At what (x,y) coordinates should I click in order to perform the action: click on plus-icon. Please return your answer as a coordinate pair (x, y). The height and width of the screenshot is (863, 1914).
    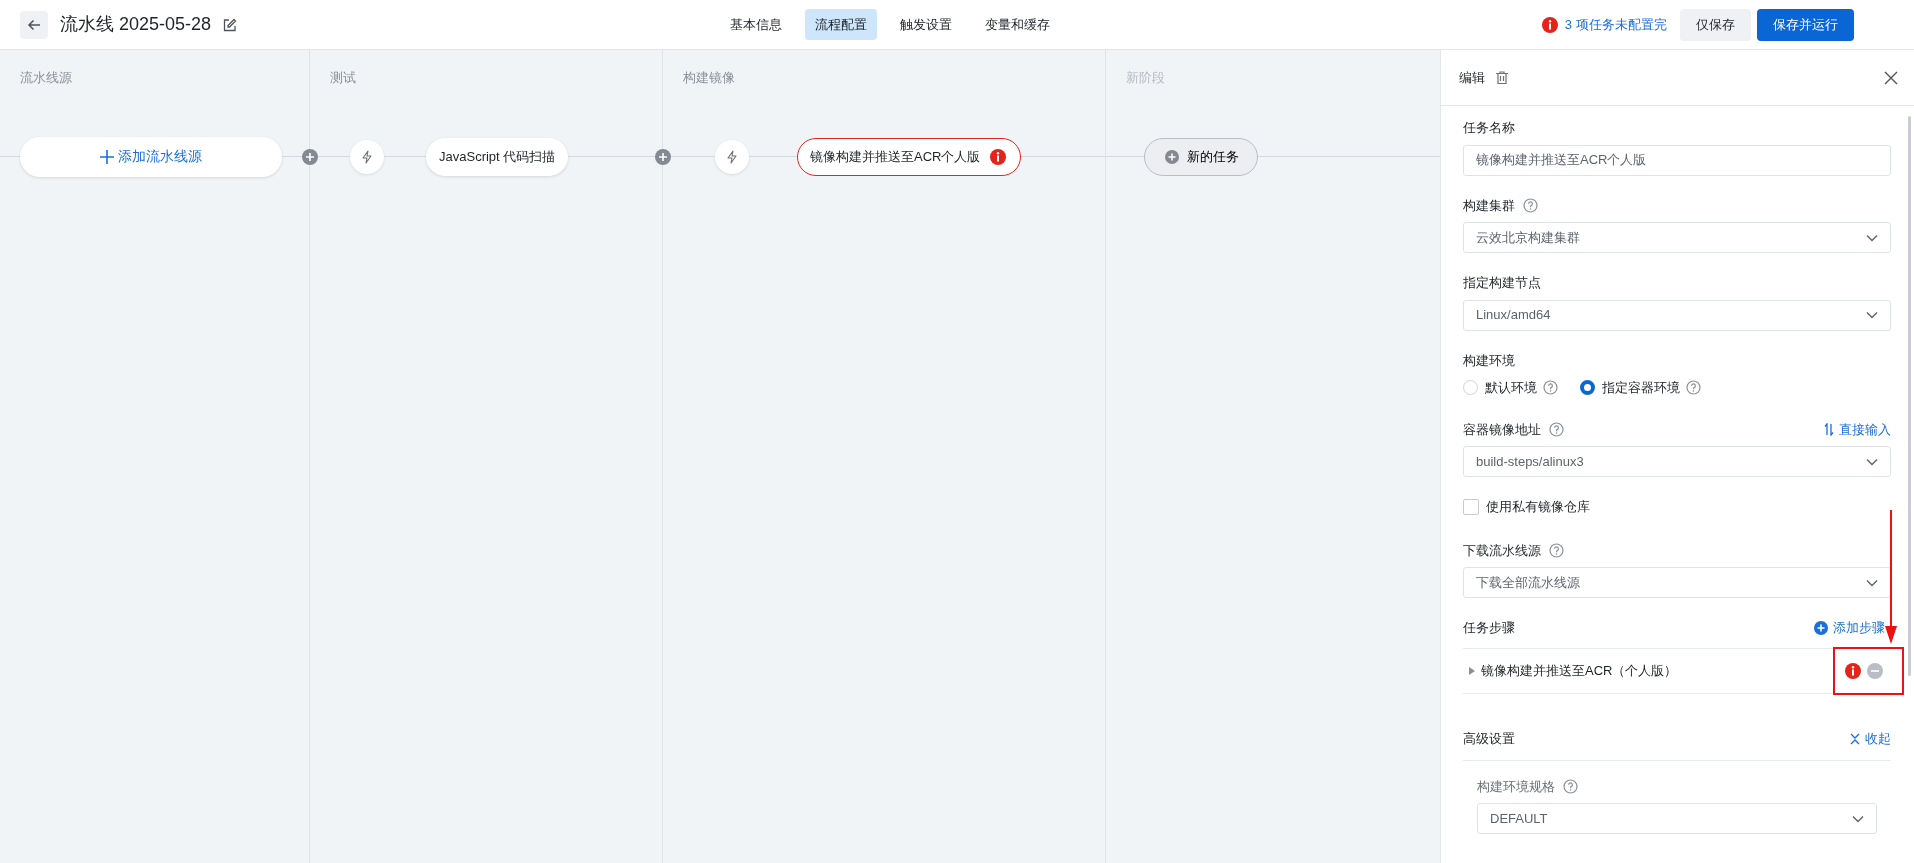
    Looking at the image, I should click on (107, 156).